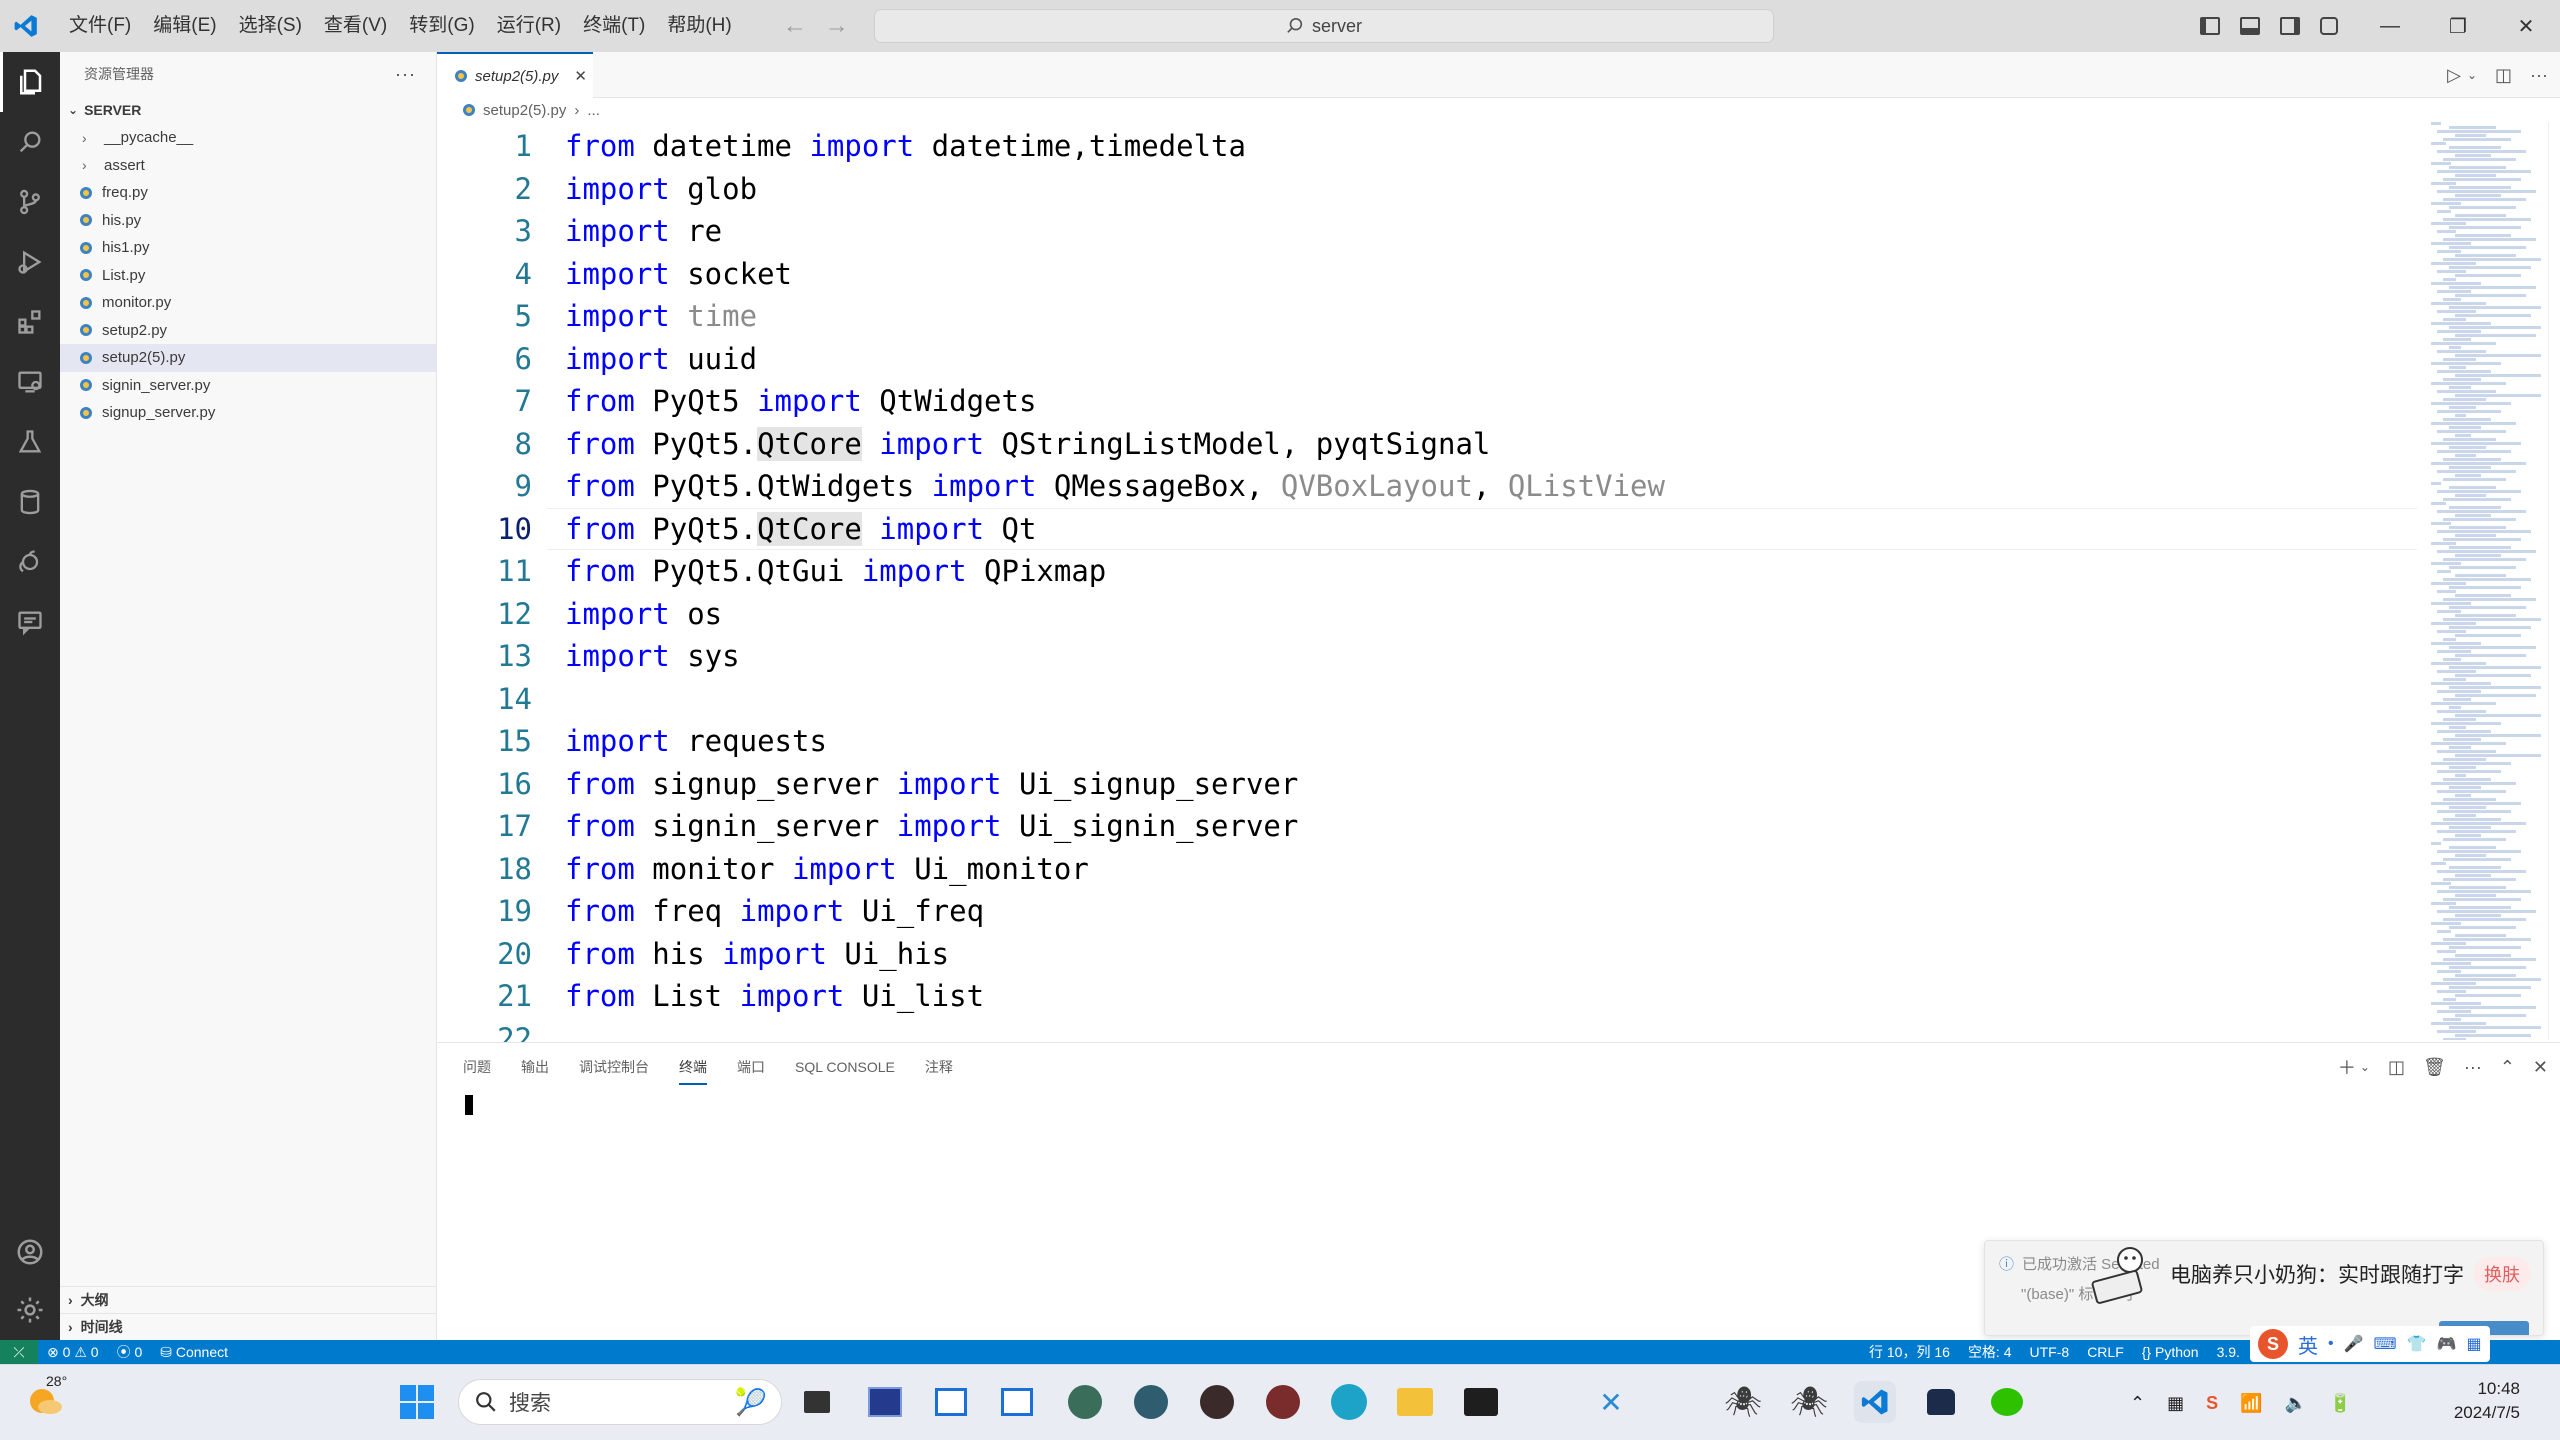  What do you see at coordinates (248, 358) in the screenshot?
I see `tree-item-setup2-5: setup2(5).py` at bounding box center [248, 358].